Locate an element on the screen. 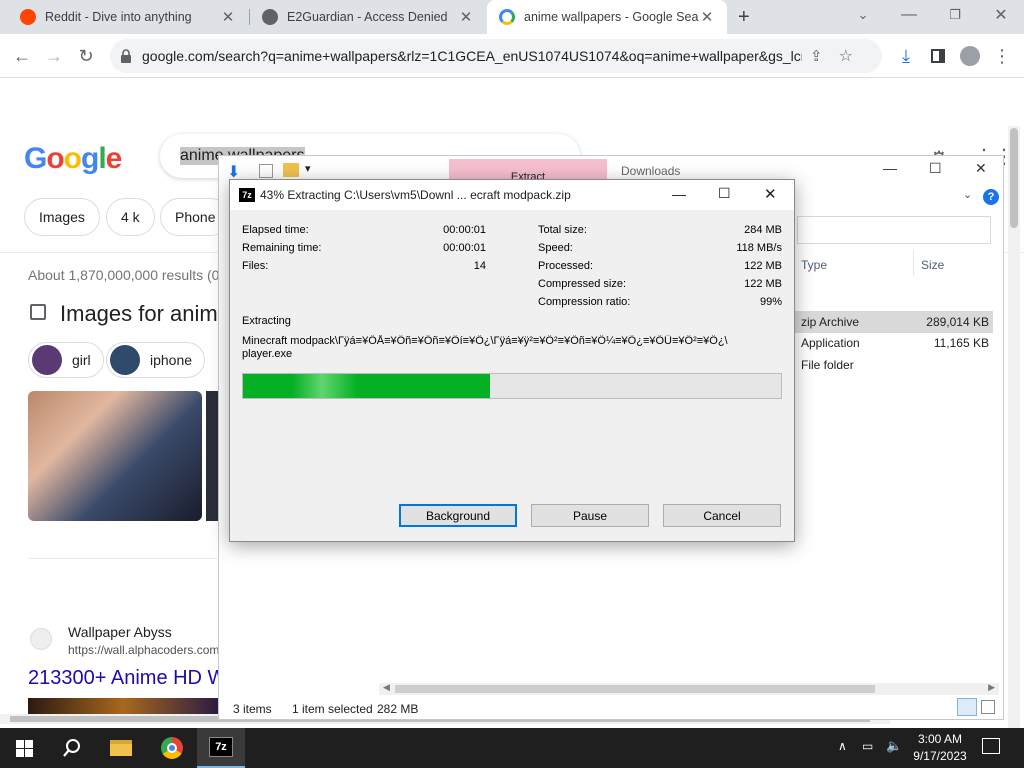 The height and width of the screenshot is (768, 1024). download-icon: ⤓ is located at coordinates (906, 56).